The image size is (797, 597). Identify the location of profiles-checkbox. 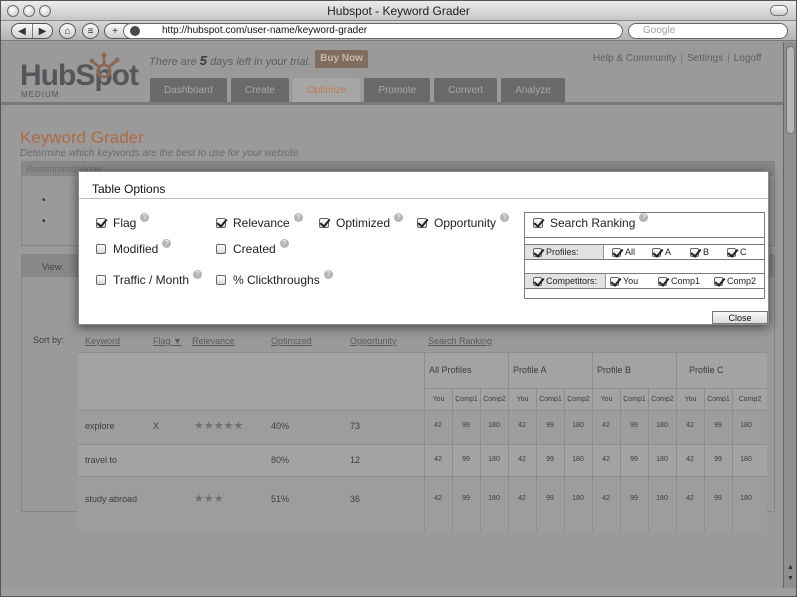
(537, 252).